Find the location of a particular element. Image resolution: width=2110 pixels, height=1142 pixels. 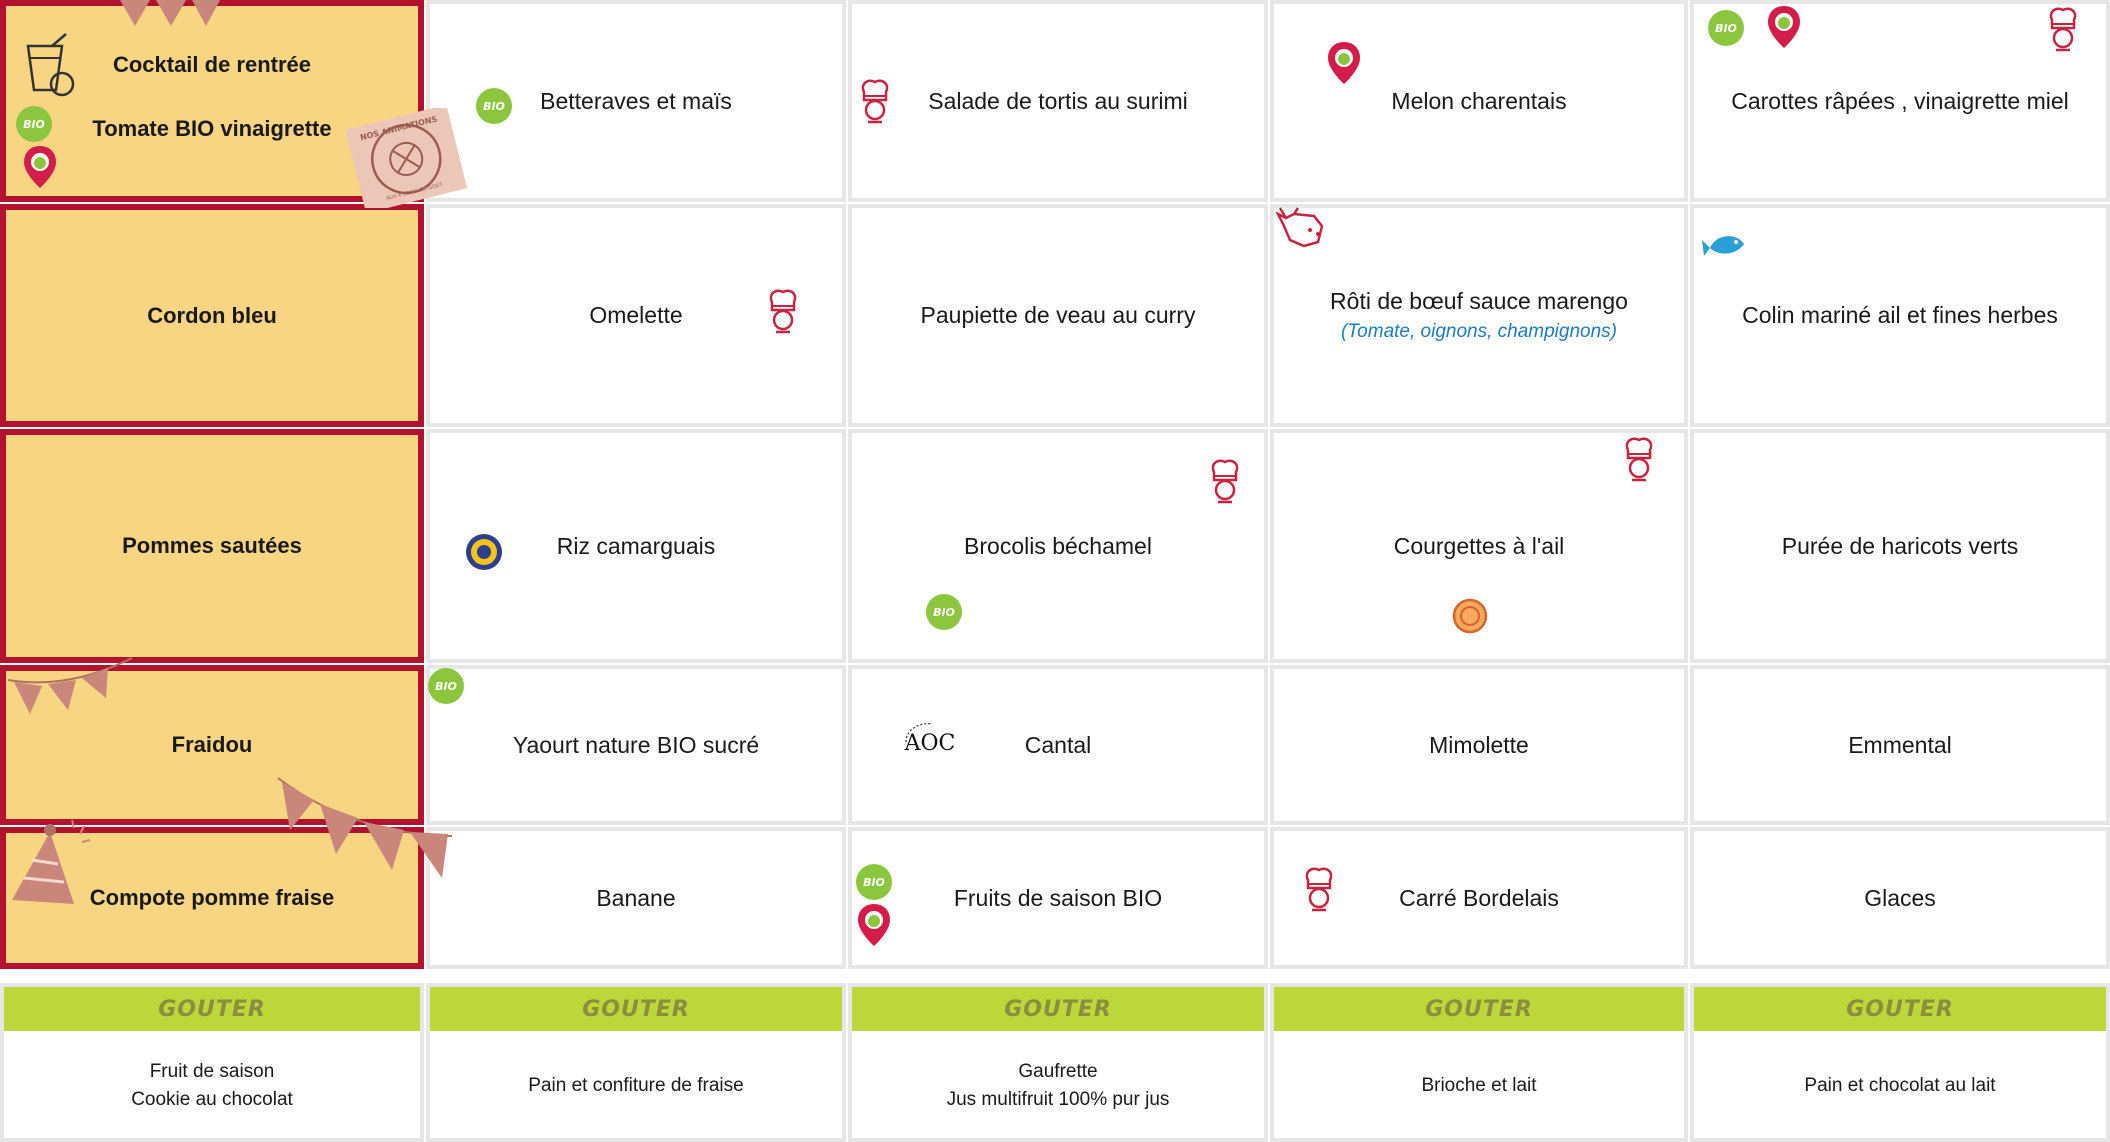

featured-main-cell: Cordon bleu is located at coordinates (212, 315).